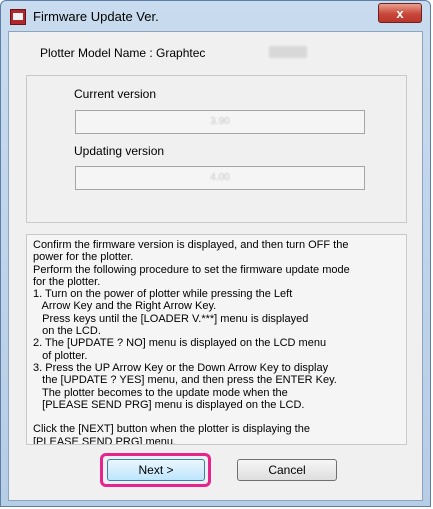 The image size is (433, 509). What do you see at coordinates (96, 16) in the screenshot?
I see `window-title: Firmware Update Ver.` at bounding box center [96, 16].